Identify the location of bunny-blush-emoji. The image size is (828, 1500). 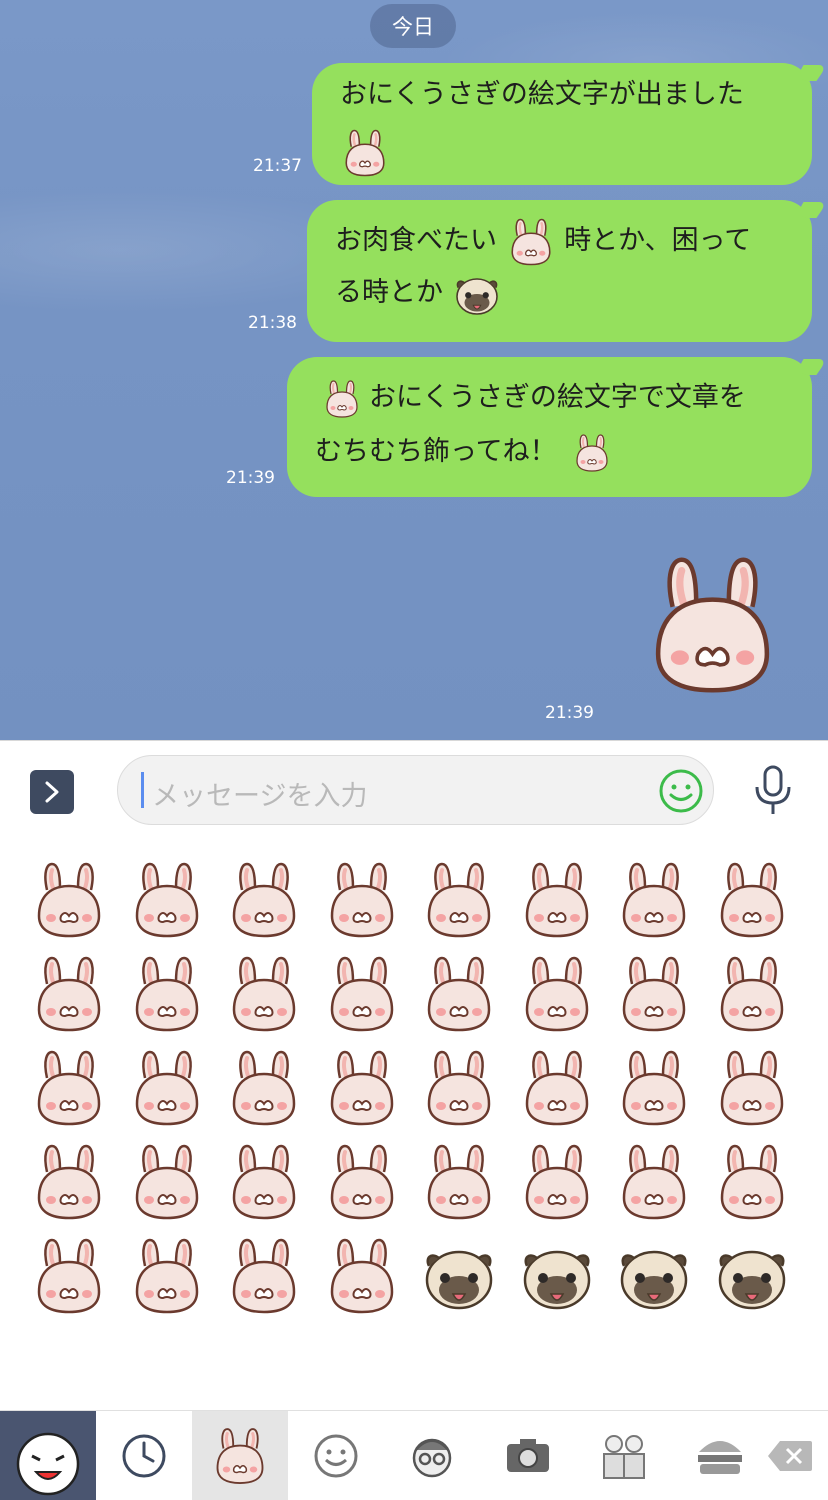
(169, 902).